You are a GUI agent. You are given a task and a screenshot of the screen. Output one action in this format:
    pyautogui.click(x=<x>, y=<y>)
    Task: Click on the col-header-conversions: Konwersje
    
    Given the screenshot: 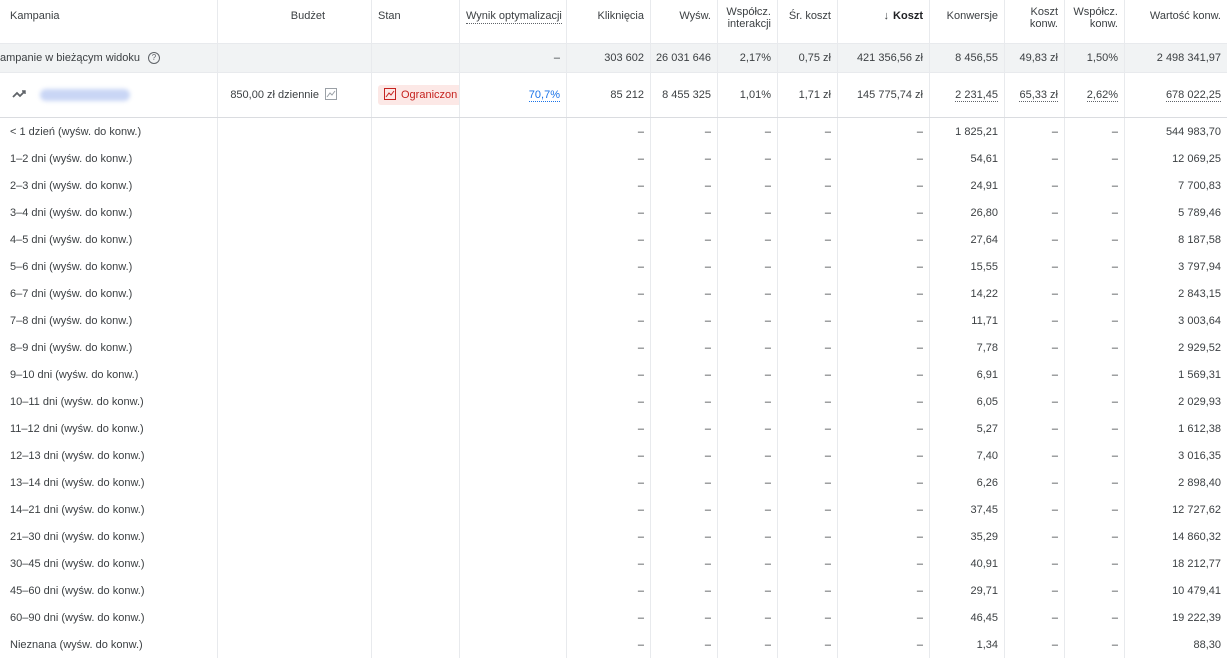 What is the action you would take?
    pyautogui.click(x=967, y=21)
    